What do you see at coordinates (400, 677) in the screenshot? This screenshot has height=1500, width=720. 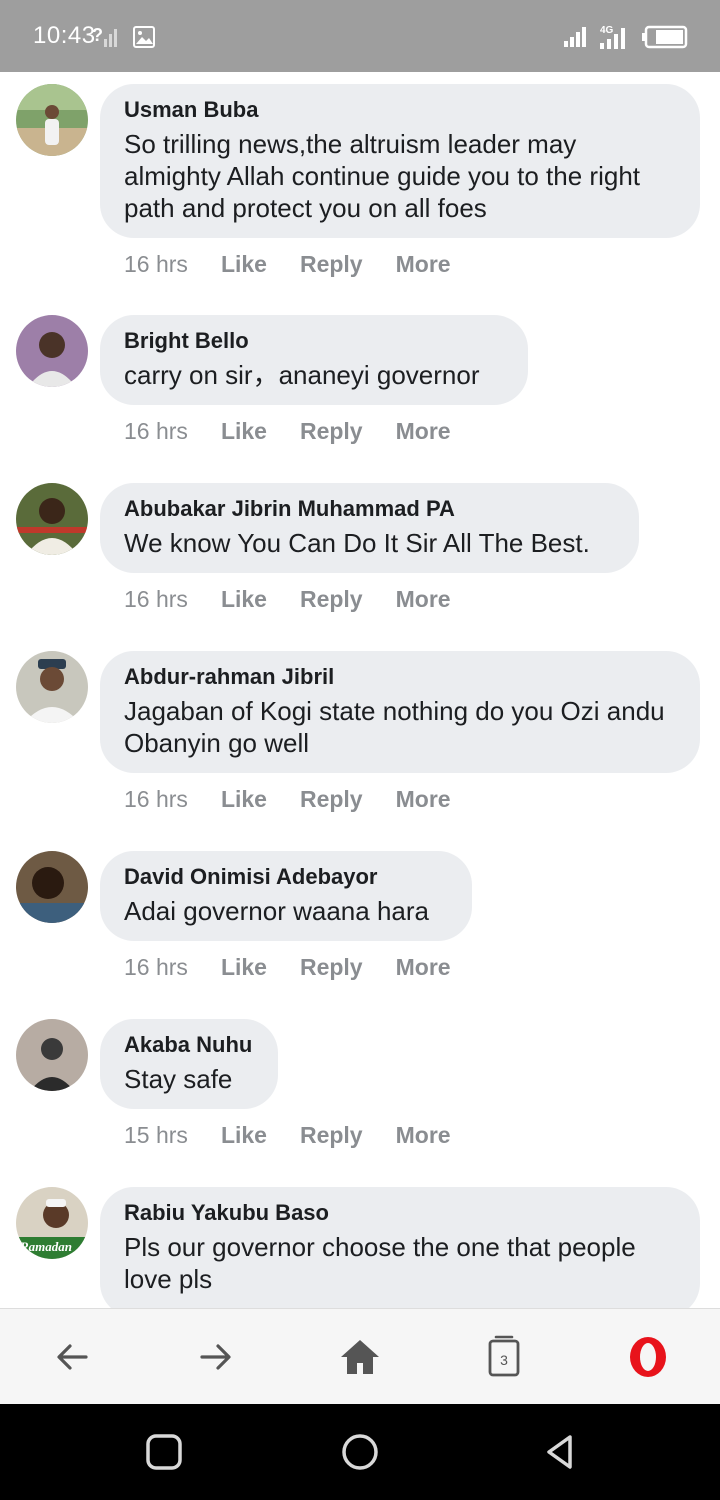 I see `comment-author: Abdur-rahman Jibril` at bounding box center [400, 677].